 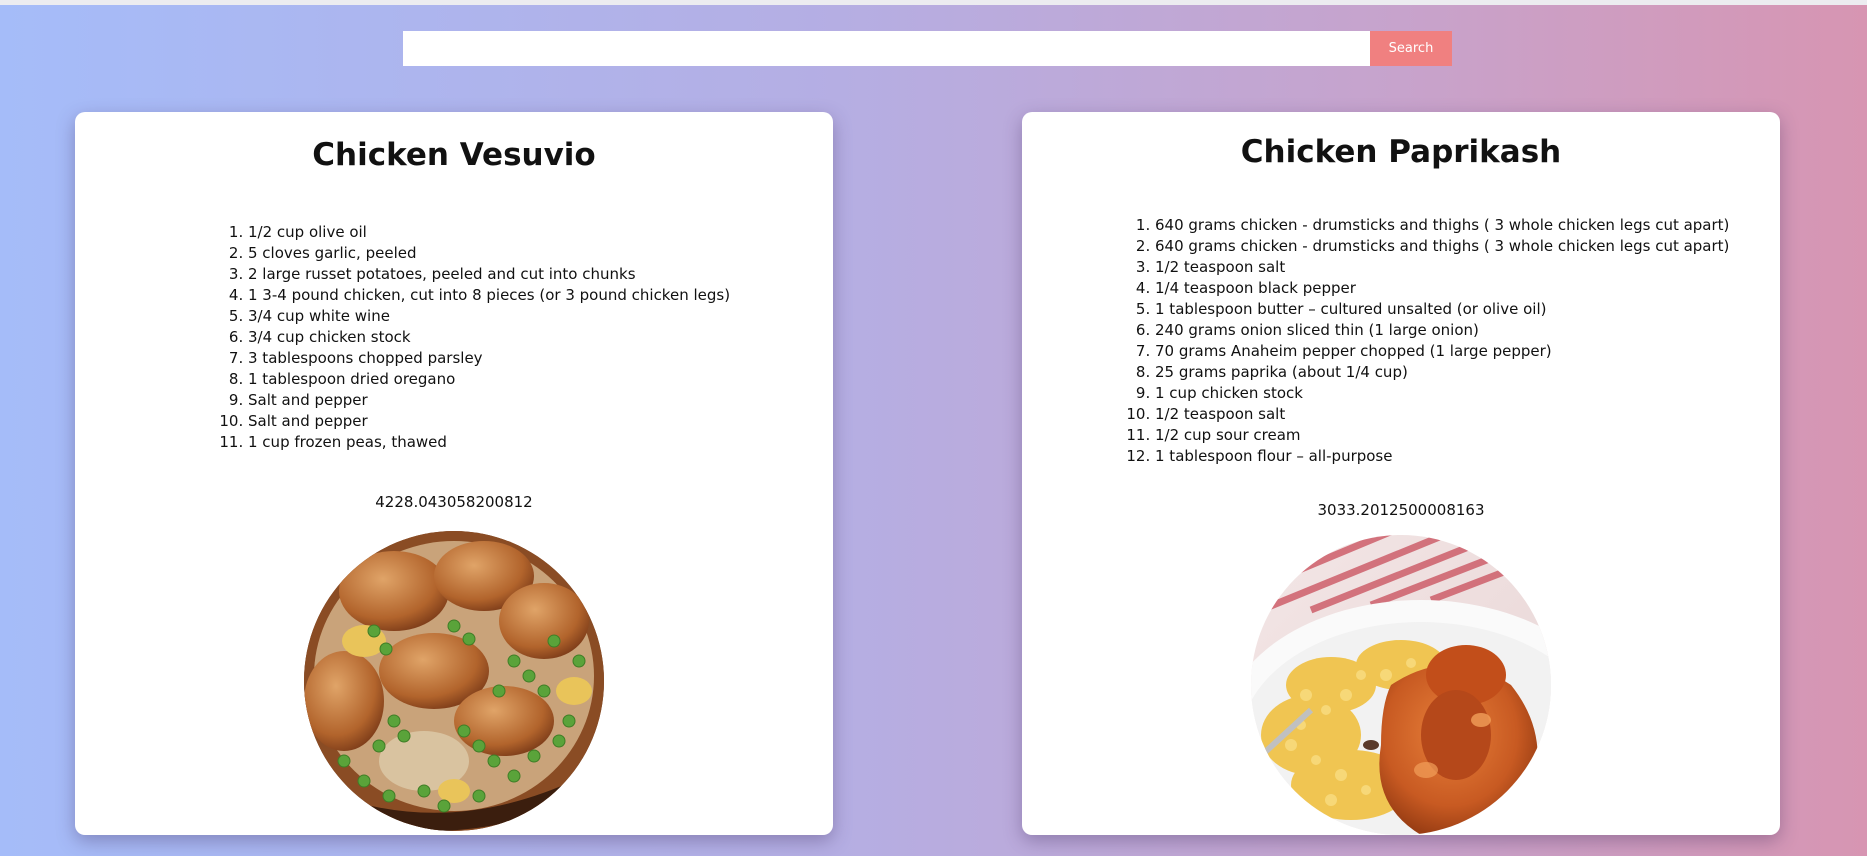 I want to click on ingredient-item: 5 cloves garlic, peeled, so click(x=489, y=253).